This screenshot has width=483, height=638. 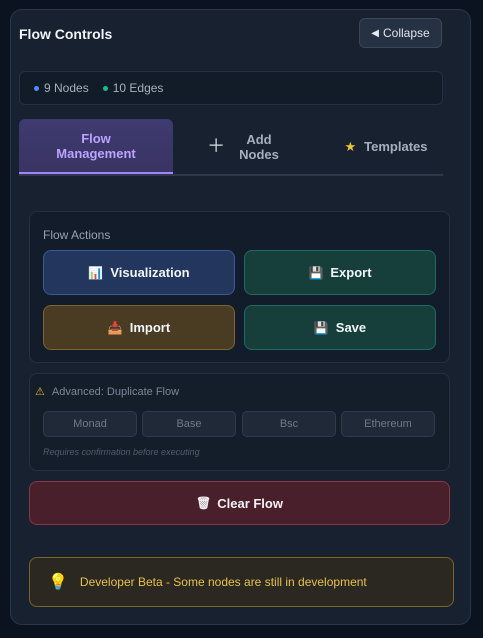 I want to click on clear-flow-label: Clear Flow, so click(x=250, y=503).